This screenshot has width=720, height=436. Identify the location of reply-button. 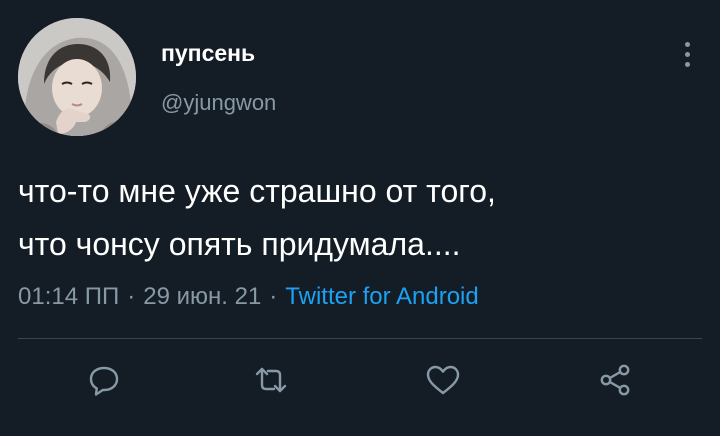
(104, 380).